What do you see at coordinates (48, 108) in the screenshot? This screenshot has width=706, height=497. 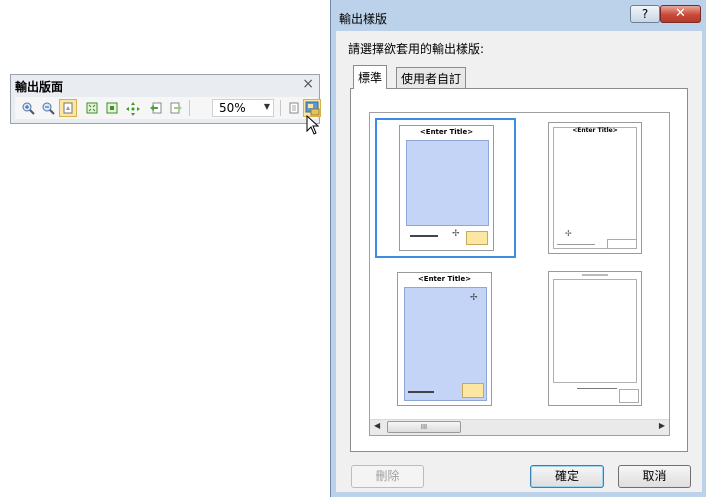 I see `zoom-out-icon` at bounding box center [48, 108].